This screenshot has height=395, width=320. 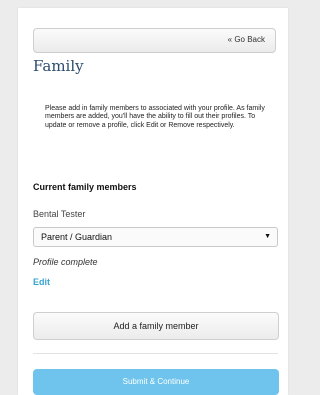 I want to click on back-bar: « Go Back, so click(x=154, y=40).